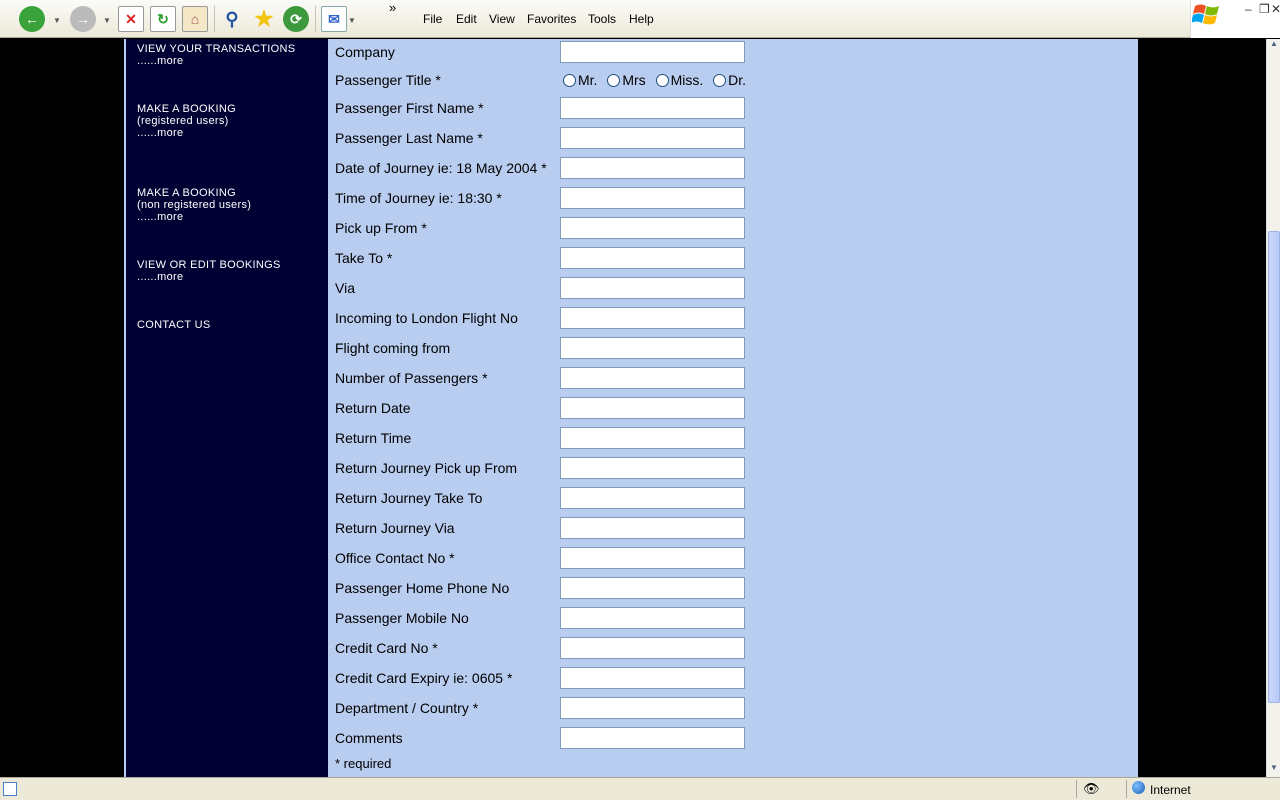 This screenshot has width=1280, height=800. Describe the element at coordinates (588, 80) in the screenshot. I see `radio-label: Mr.` at that location.